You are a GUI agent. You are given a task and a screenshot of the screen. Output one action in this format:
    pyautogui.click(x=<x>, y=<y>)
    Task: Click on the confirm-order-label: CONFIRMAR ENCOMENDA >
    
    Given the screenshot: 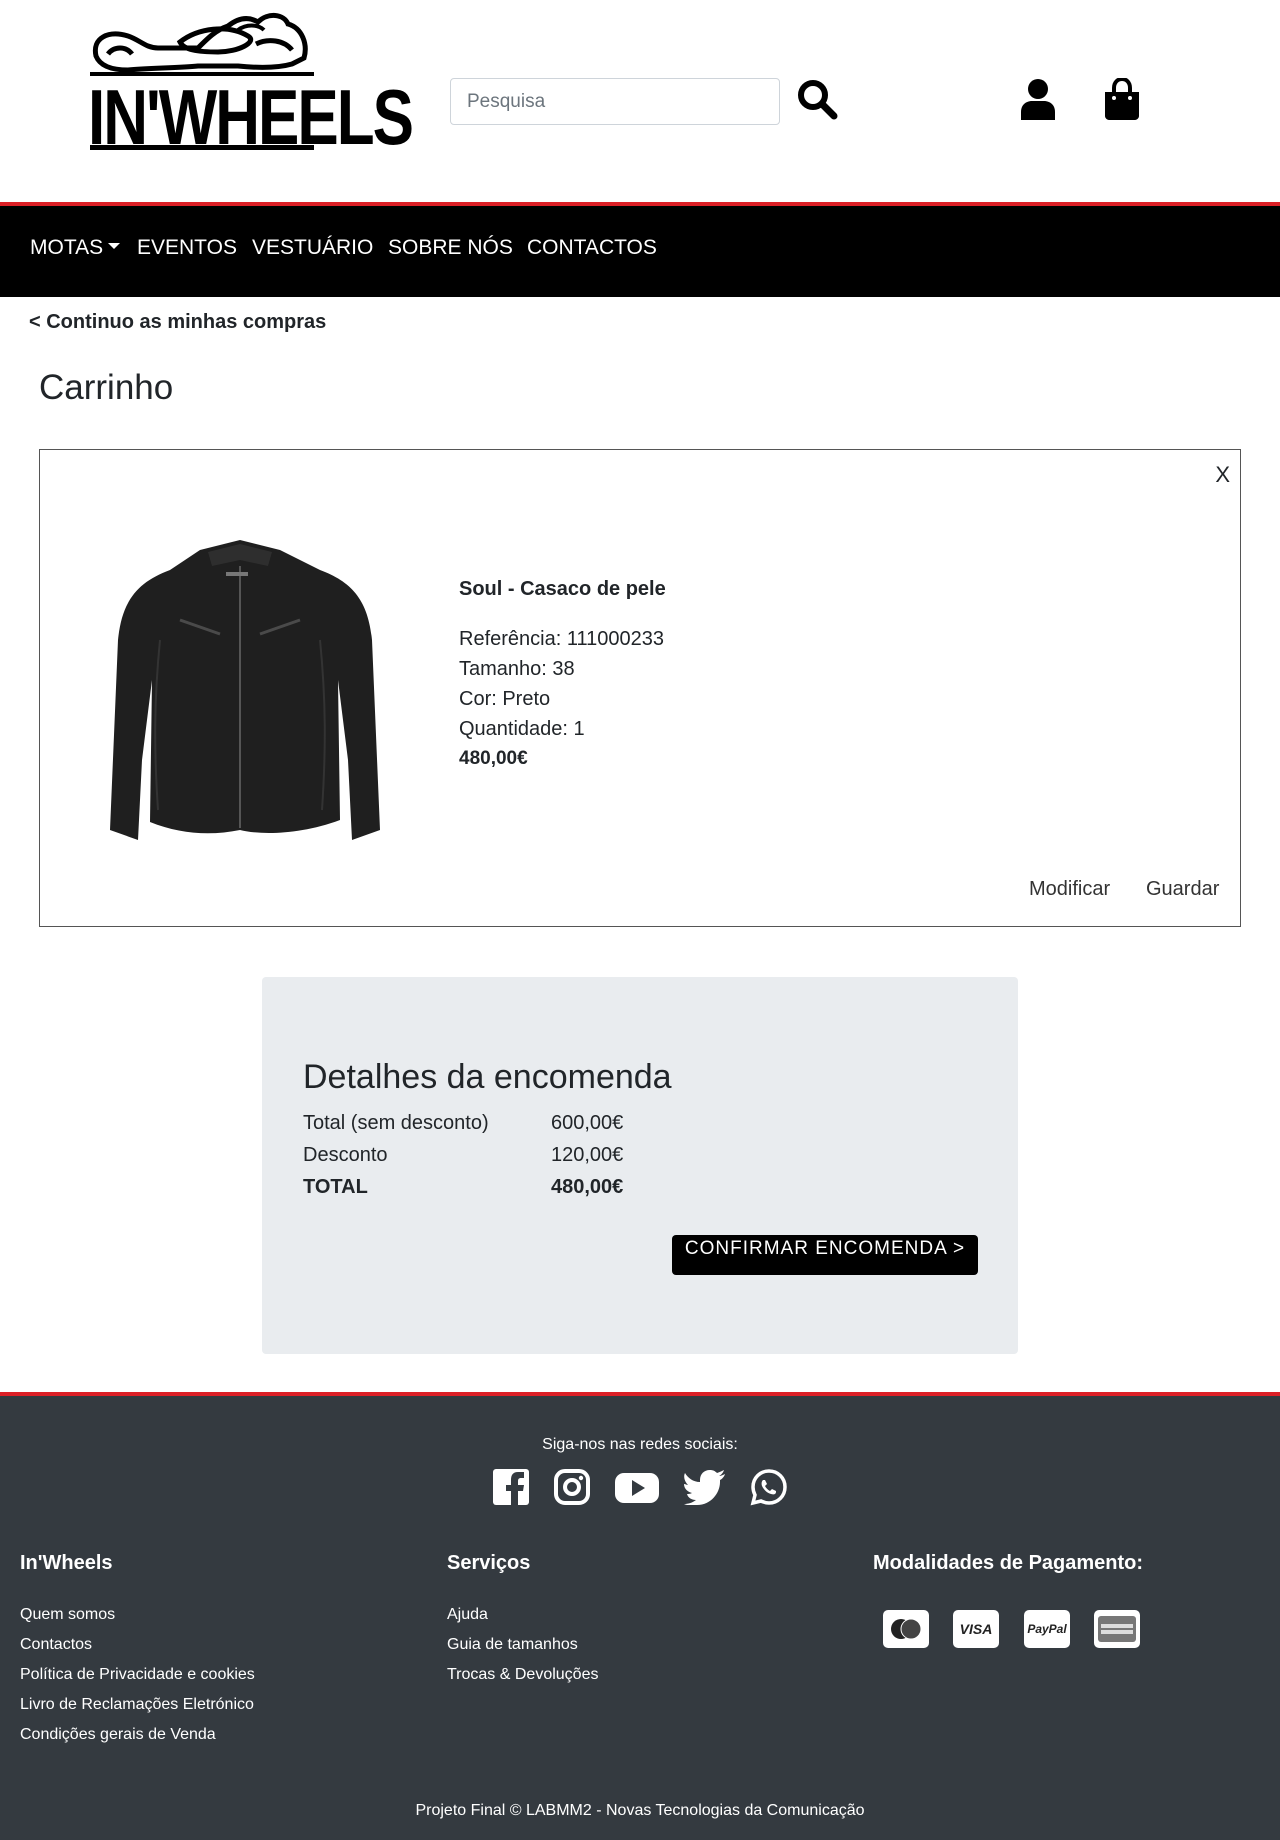 What is the action you would take?
    pyautogui.click(x=825, y=1248)
    